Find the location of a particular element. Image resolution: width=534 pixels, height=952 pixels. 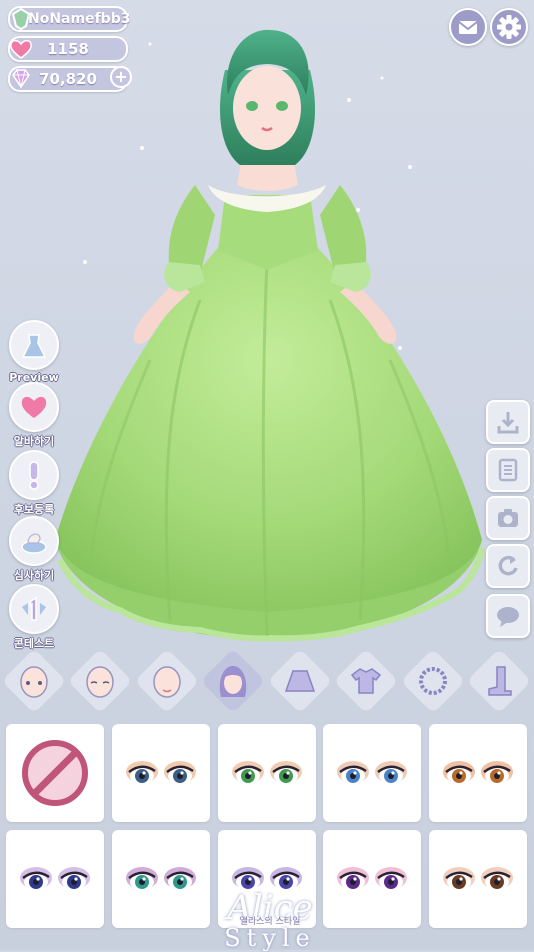

game-logo: Alice 앨리스의 스타일 Style is located at coordinates (270, 920).